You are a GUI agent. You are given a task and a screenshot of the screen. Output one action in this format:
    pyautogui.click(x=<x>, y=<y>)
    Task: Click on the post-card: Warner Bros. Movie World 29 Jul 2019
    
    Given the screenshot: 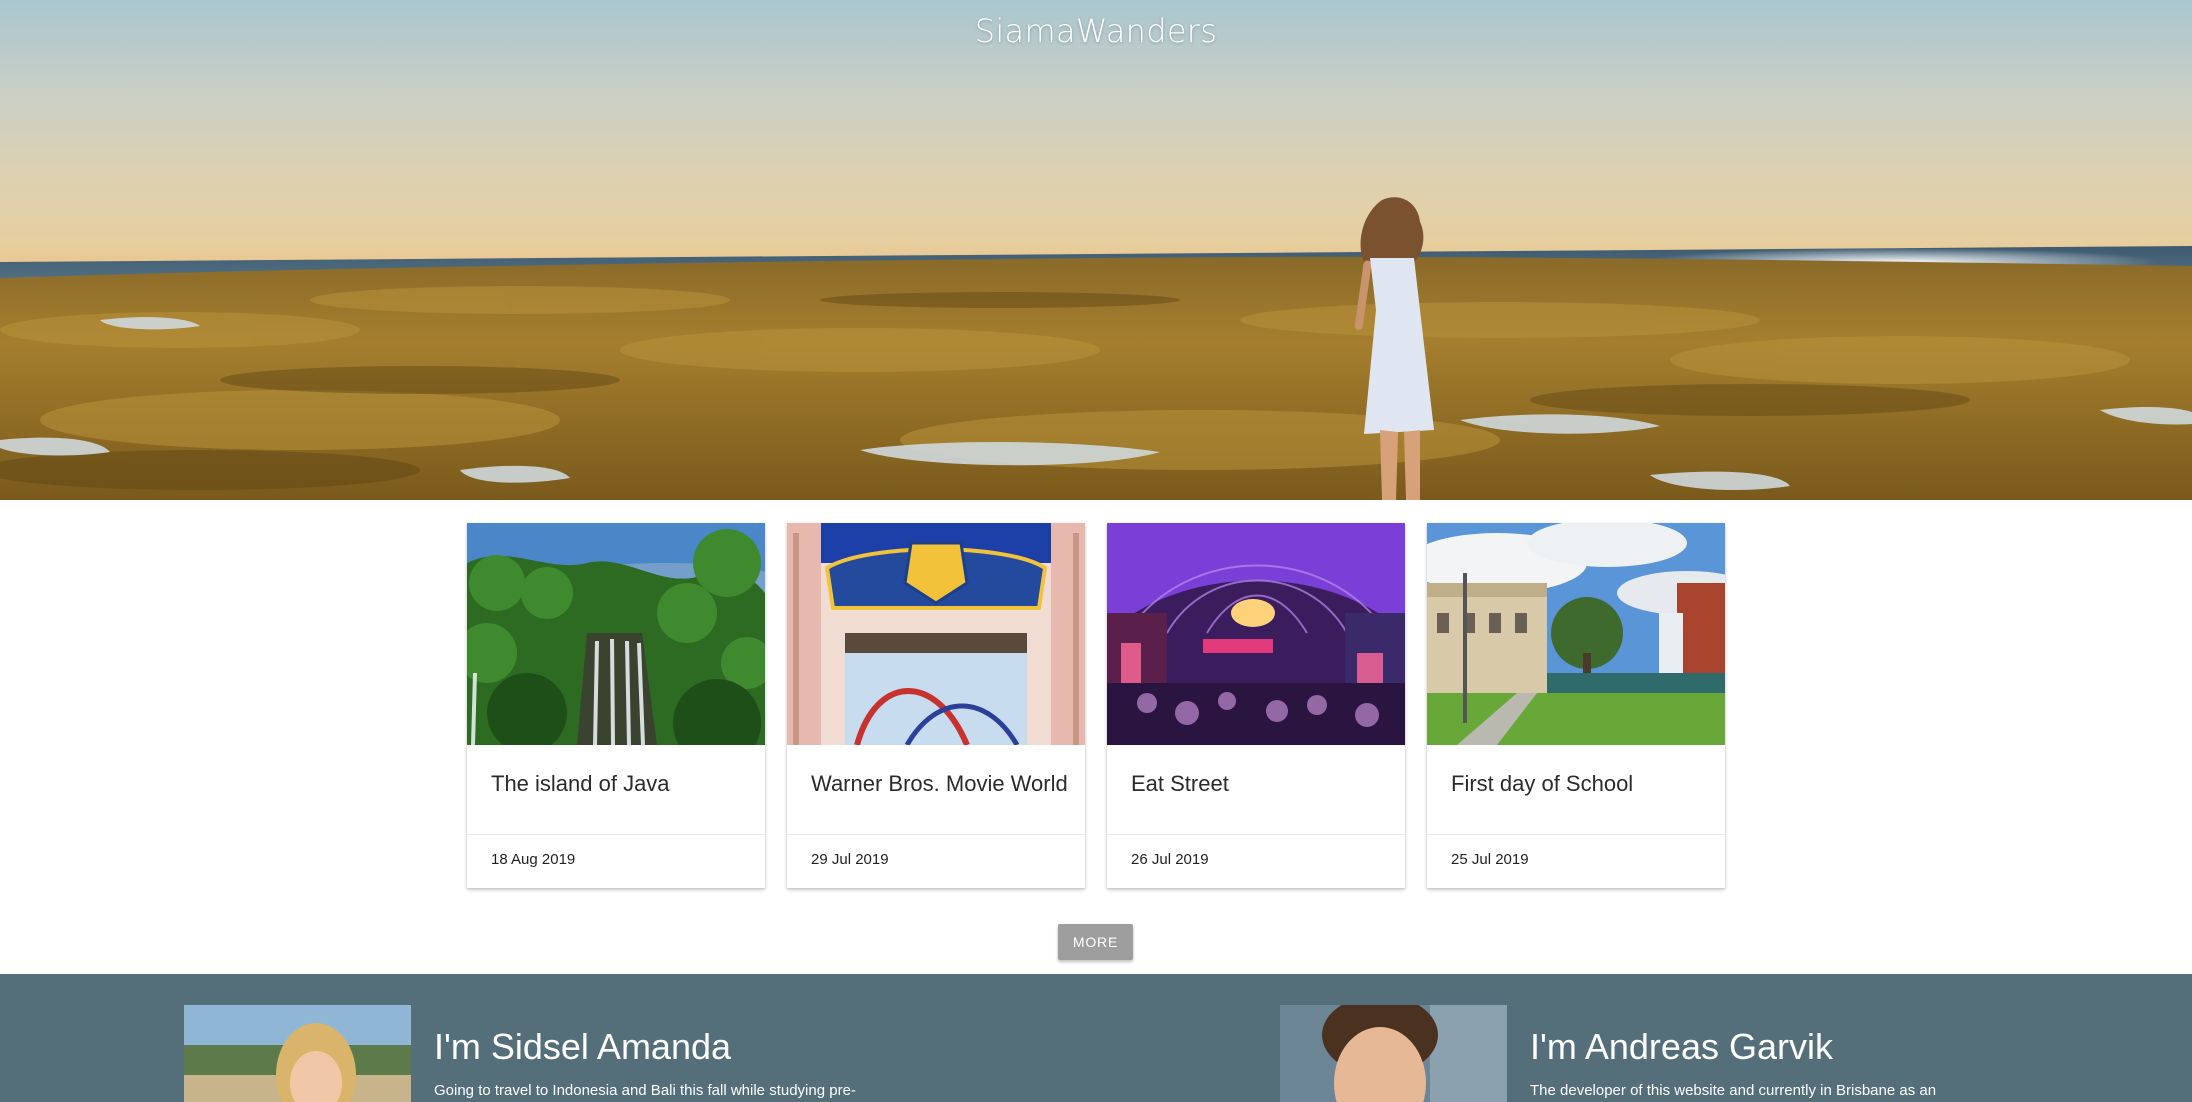 What is the action you would take?
    pyautogui.click(x=936, y=705)
    